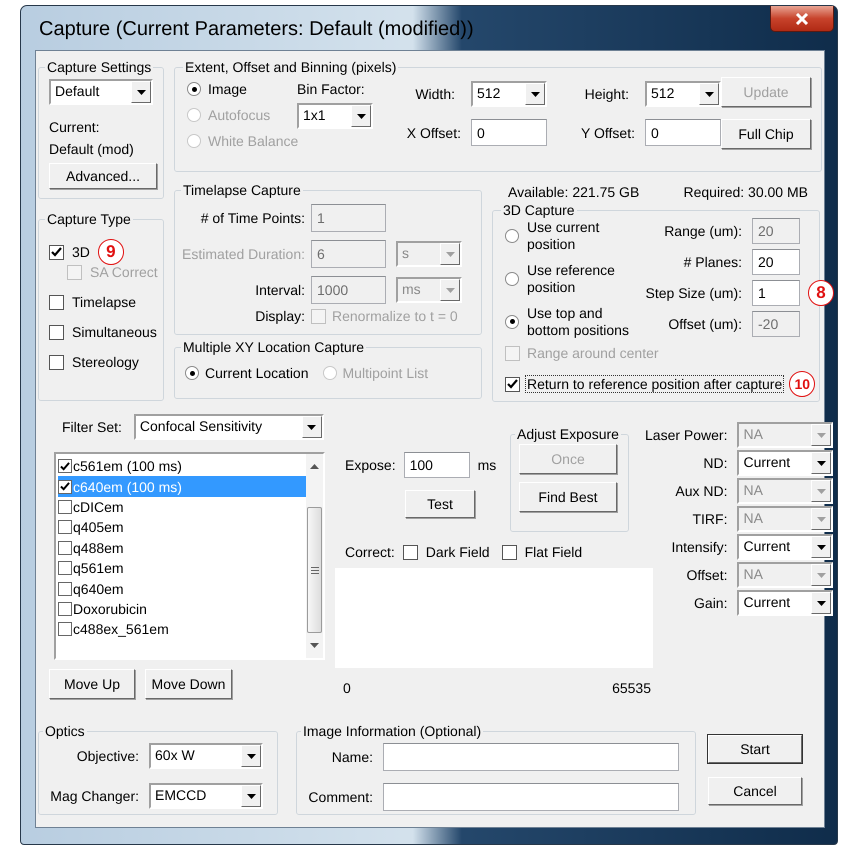 The height and width of the screenshot is (848, 846). I want to click on scroll-down-icon, so click(314, 645).